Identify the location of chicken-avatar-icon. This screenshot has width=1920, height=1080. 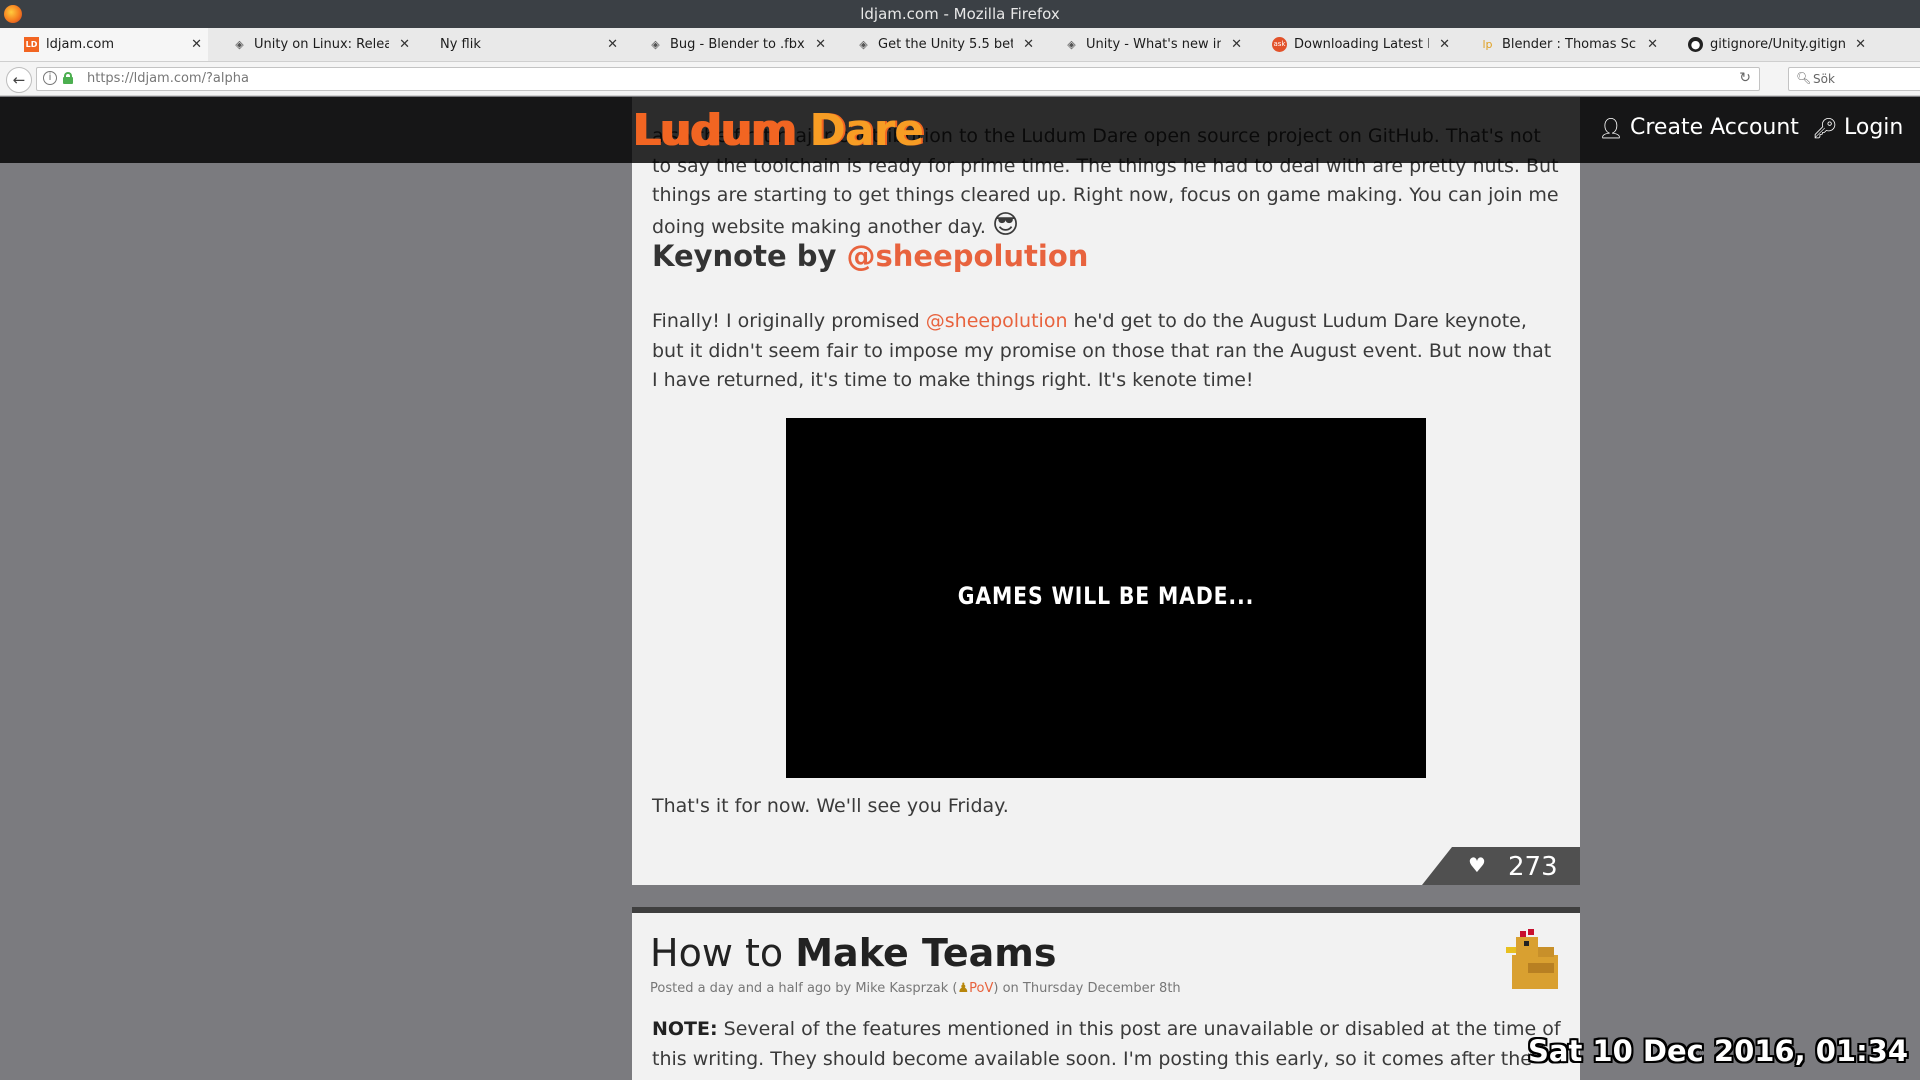
(1531, 961).